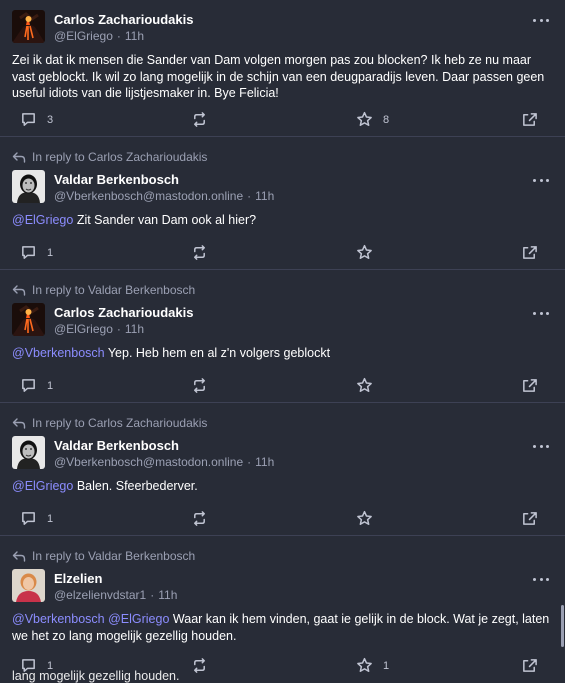  I want to click on overflow-text: lang mogelijk gezellig houden., so click(96, 676).